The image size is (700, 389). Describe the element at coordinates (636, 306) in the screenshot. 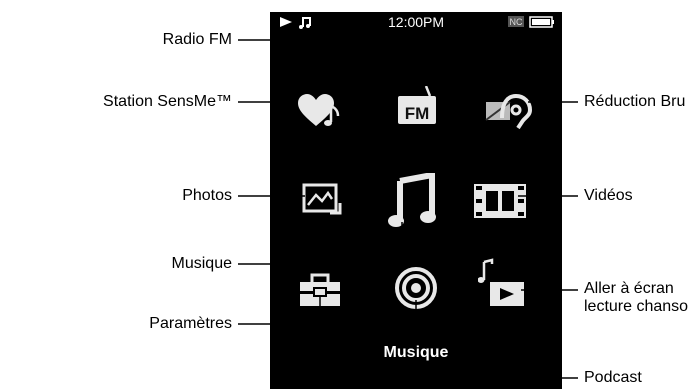

I see `label-aller-line2: lecture chanso` at that location.